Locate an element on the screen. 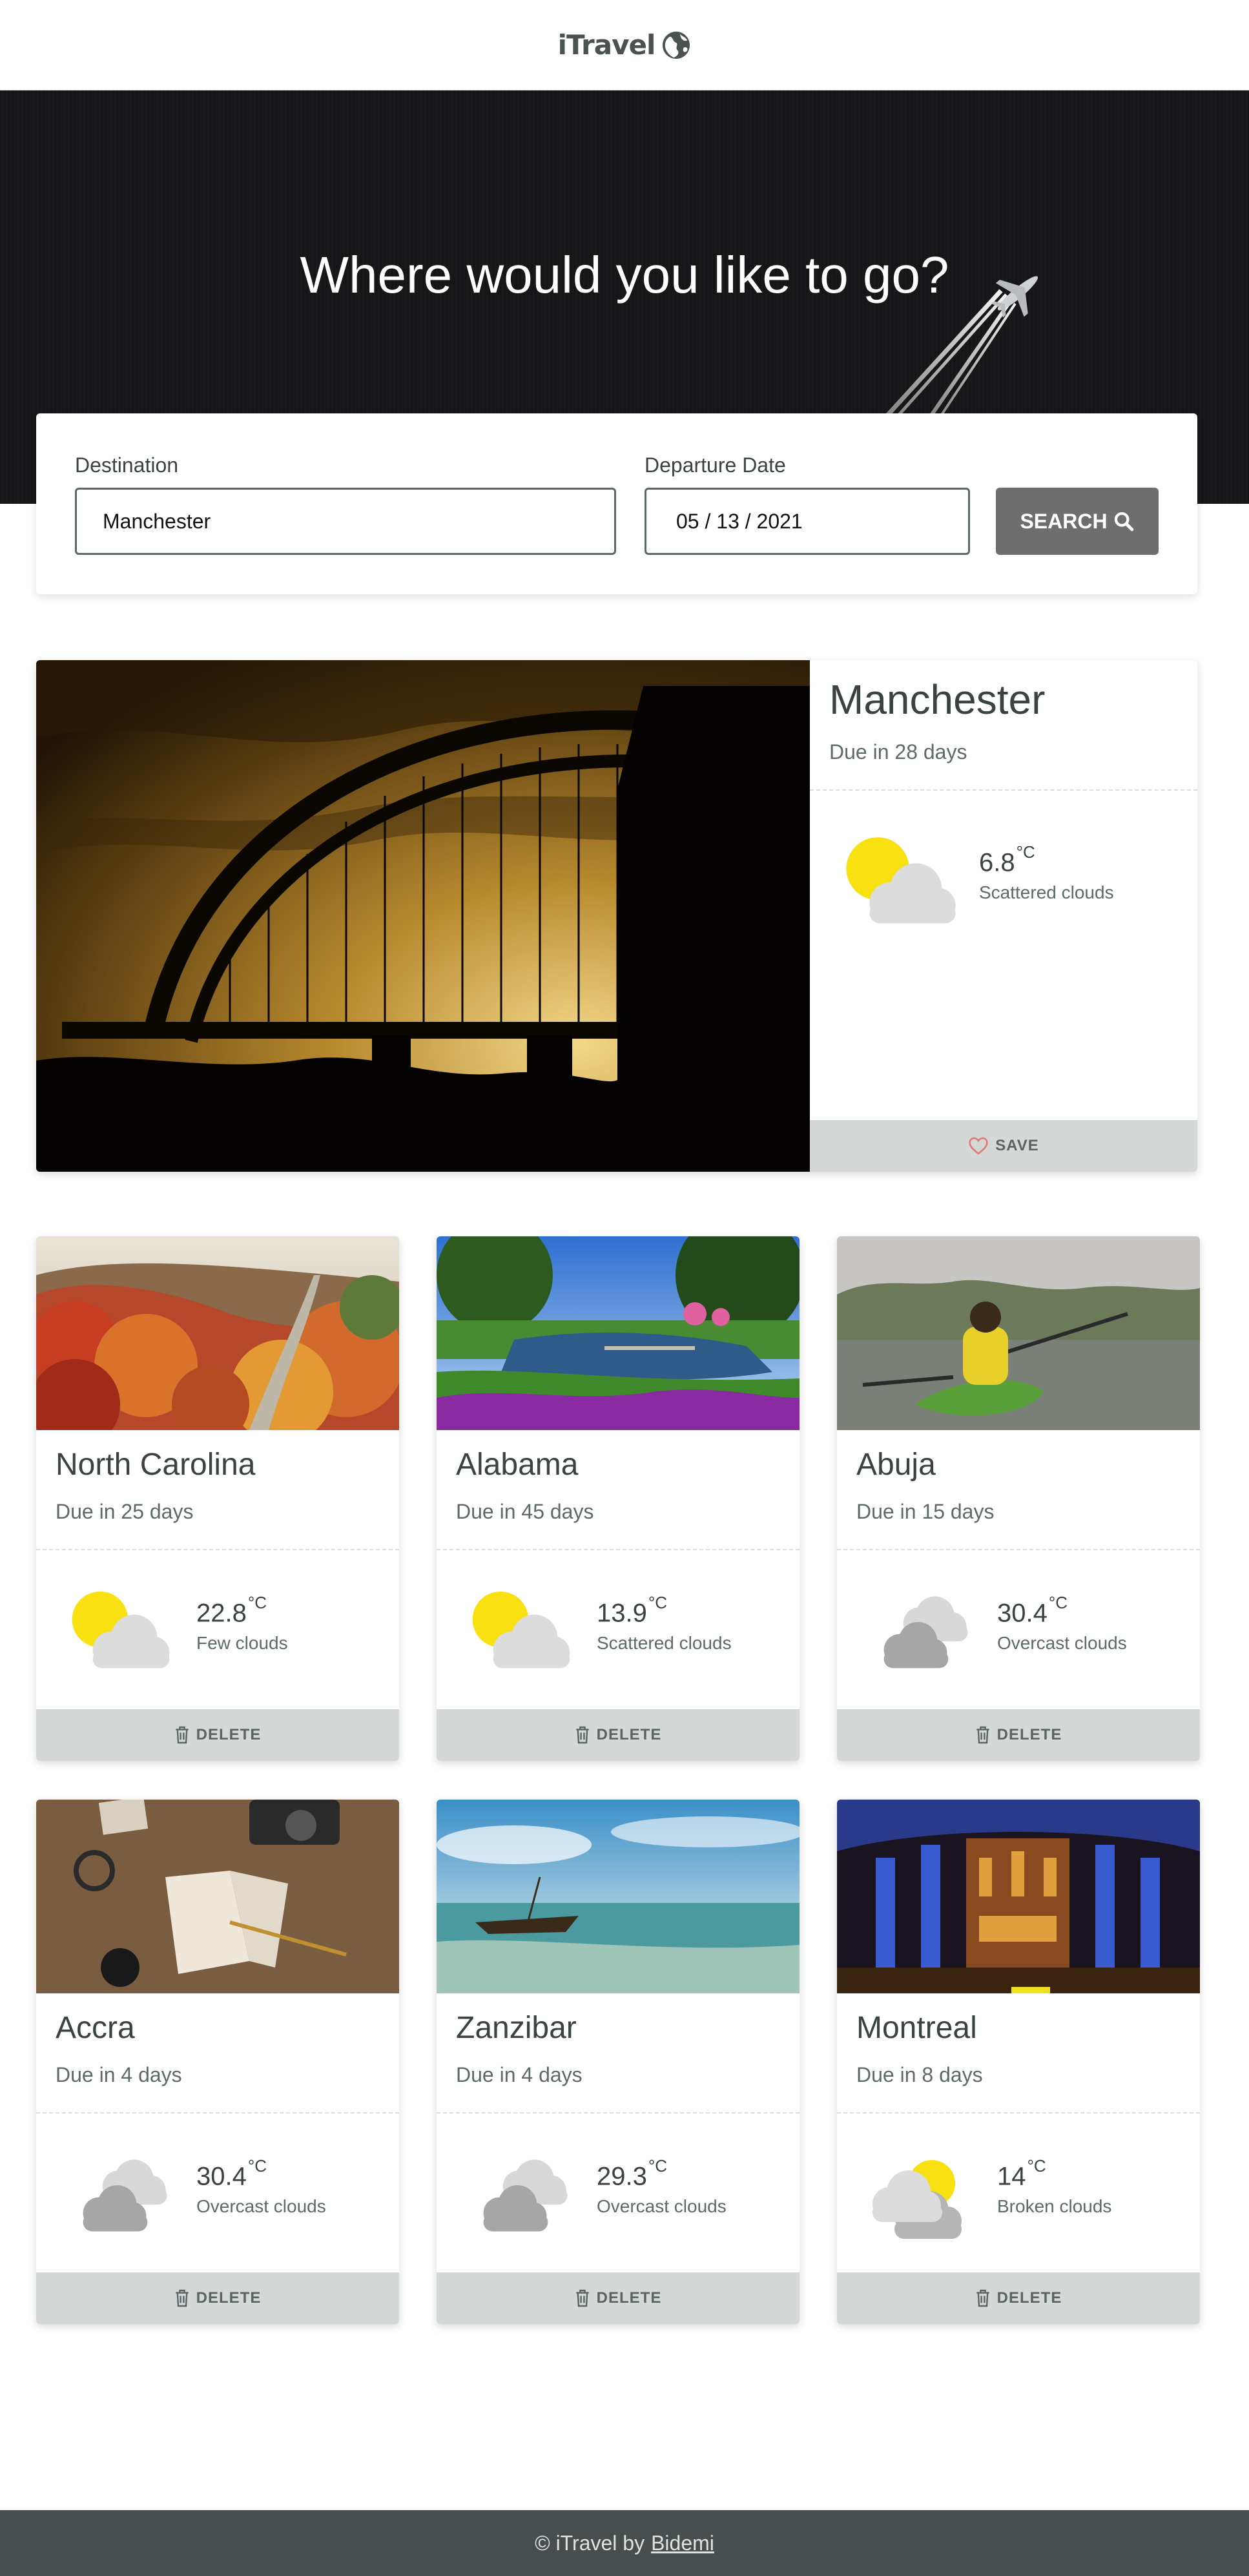 This screenshot has width=1249, height=2576. author-link: Bidemi is located at coordinates (682, 2543).